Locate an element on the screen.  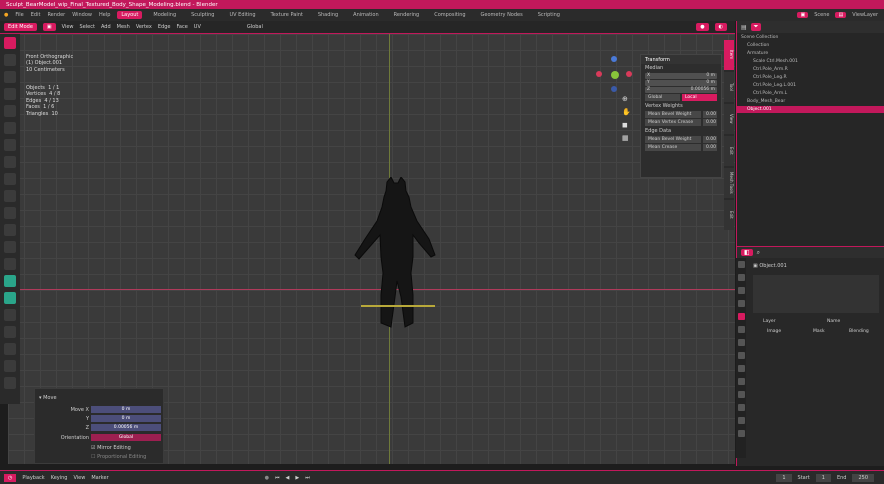
vertex-bevel-weight-value: 0.00 is located at coordinates (710, 114).